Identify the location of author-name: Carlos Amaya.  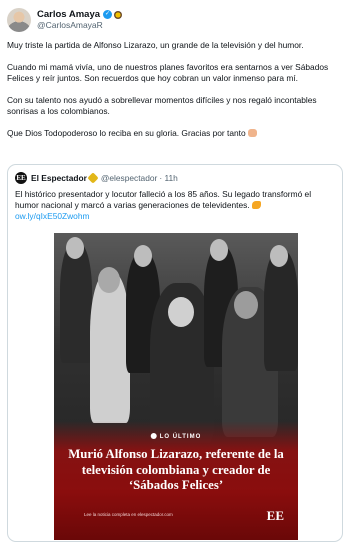
(68, 14).